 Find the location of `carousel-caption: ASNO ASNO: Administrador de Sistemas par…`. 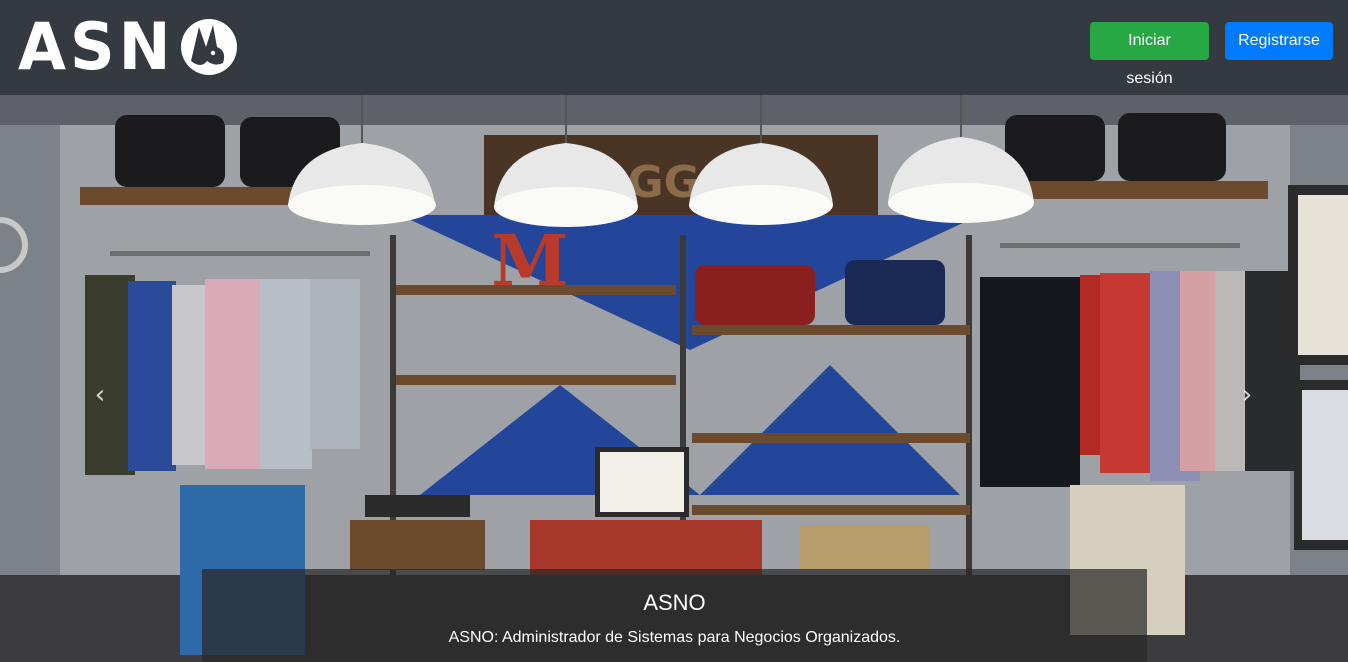

carousel-caption: ASNO ASNO: Administrador de Sistemas par… is located at coordinates (674, 615).